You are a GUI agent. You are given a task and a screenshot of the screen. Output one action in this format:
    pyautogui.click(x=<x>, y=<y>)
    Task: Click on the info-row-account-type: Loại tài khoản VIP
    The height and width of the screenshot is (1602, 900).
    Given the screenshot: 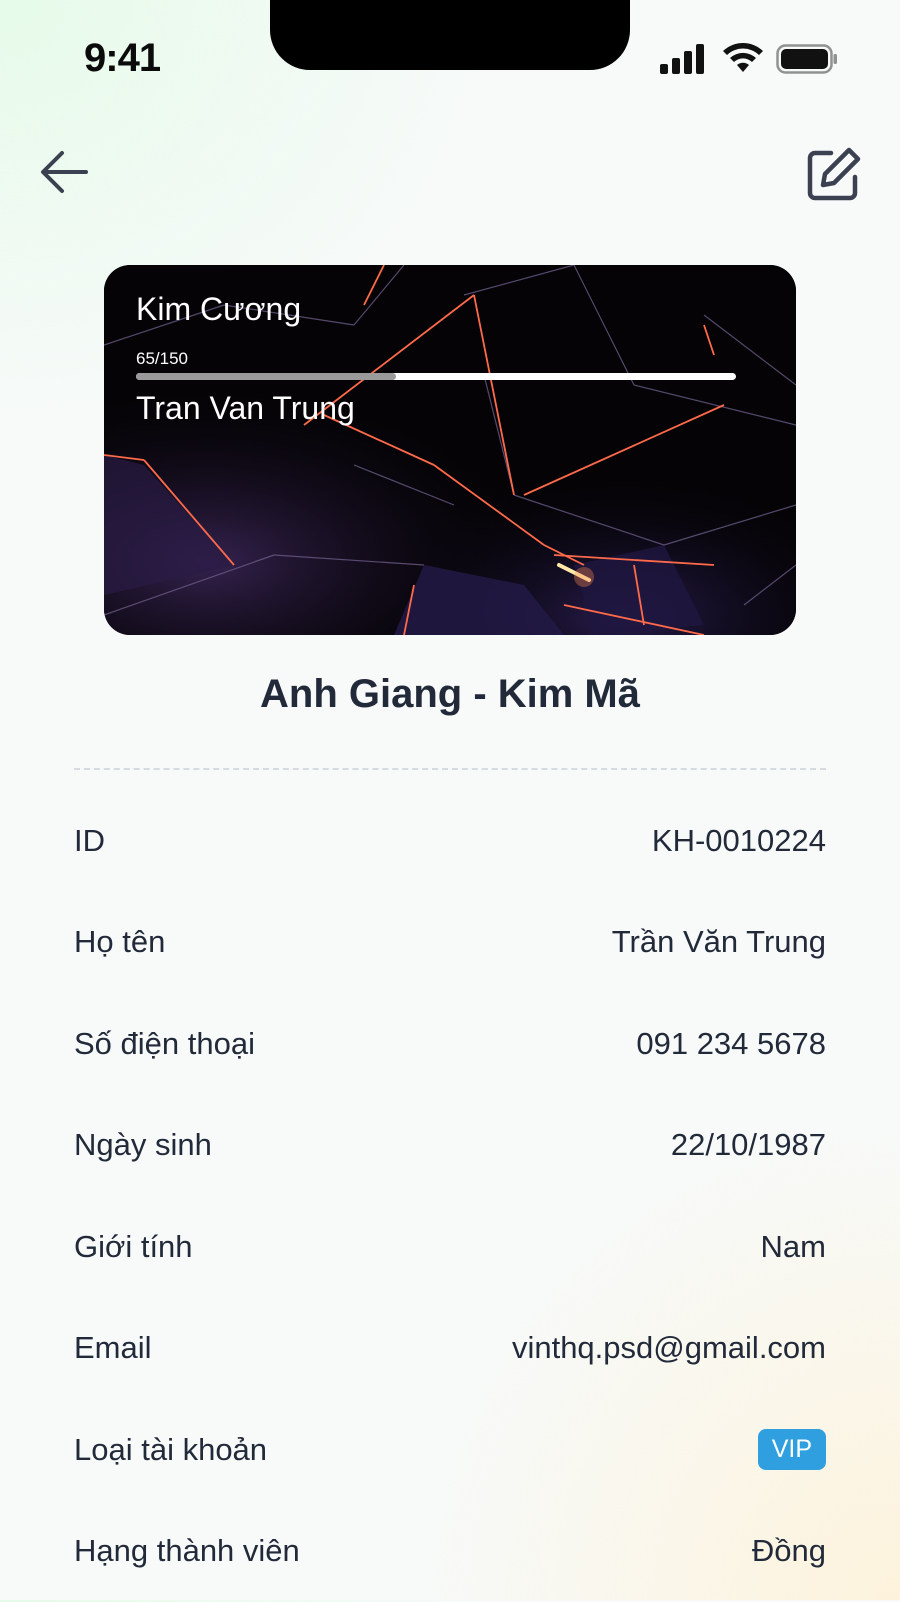 What is the action you would take?
    pyautogui.click(x=450, y=1450)
    